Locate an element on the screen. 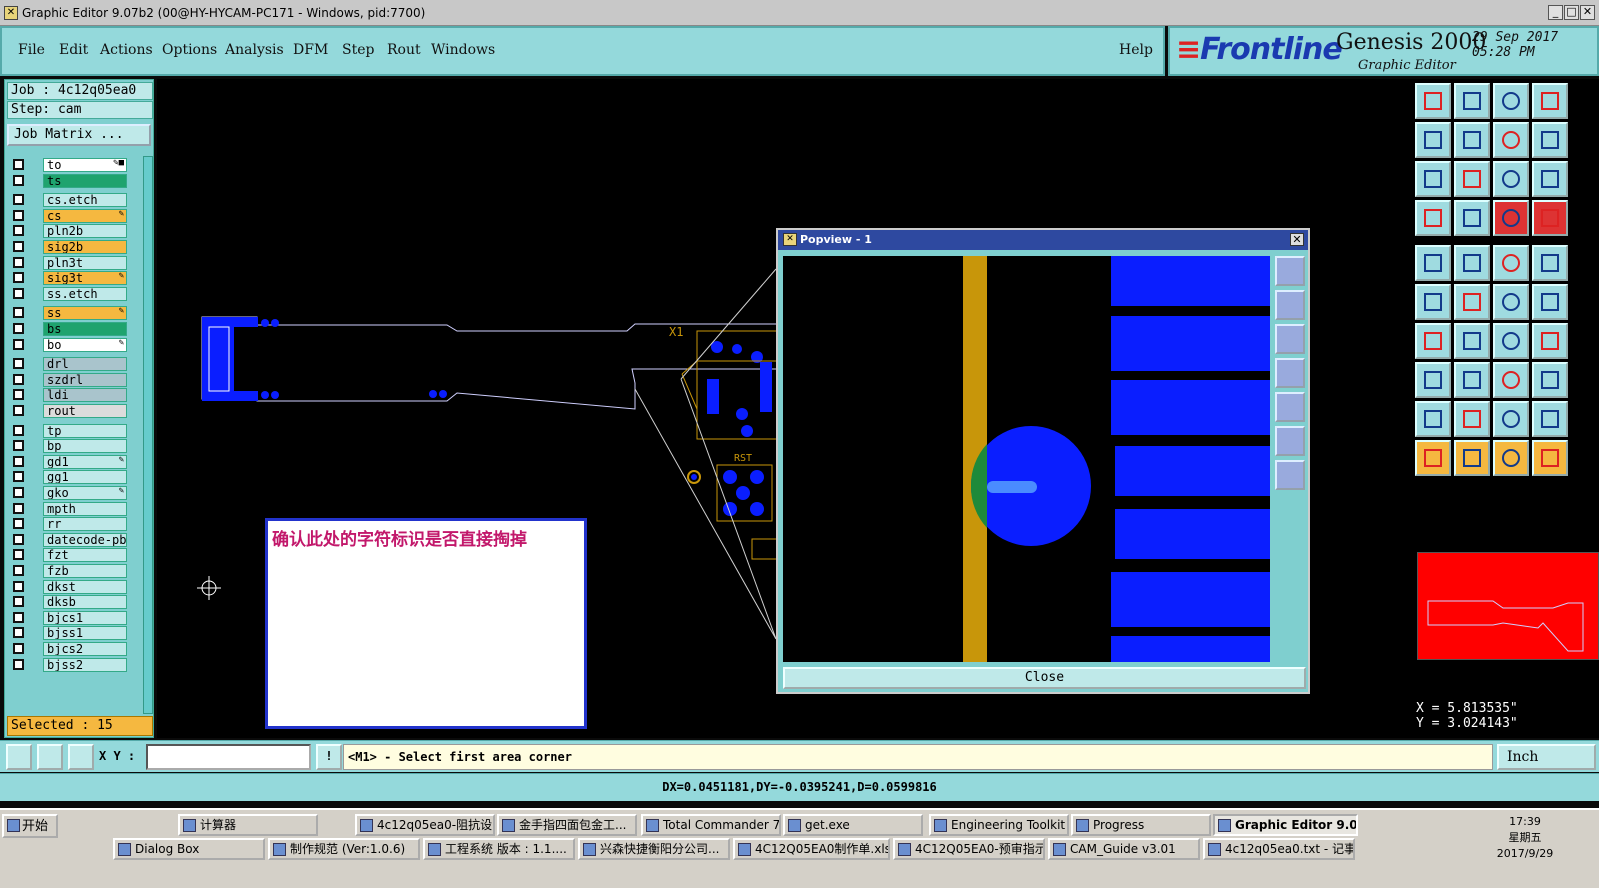 The width and height of the screenshot is (1599, 888). layer-row: cs.etch is located at coordinates (69, 200).